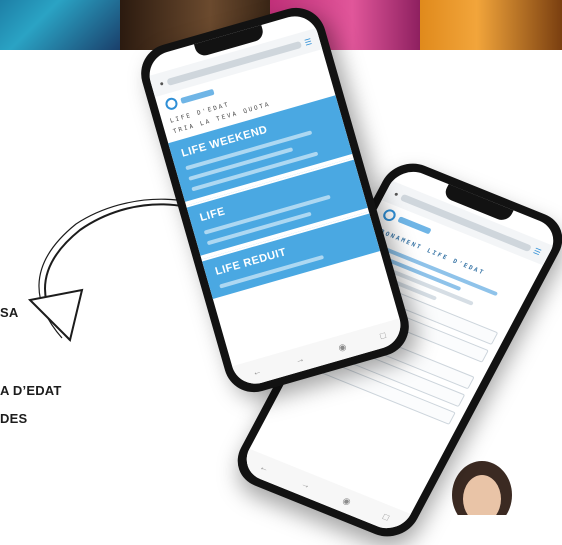  What do you see at coordinates (482, 488) in the screenshot?
I see `person-photo` at bounding box center [482, 488].